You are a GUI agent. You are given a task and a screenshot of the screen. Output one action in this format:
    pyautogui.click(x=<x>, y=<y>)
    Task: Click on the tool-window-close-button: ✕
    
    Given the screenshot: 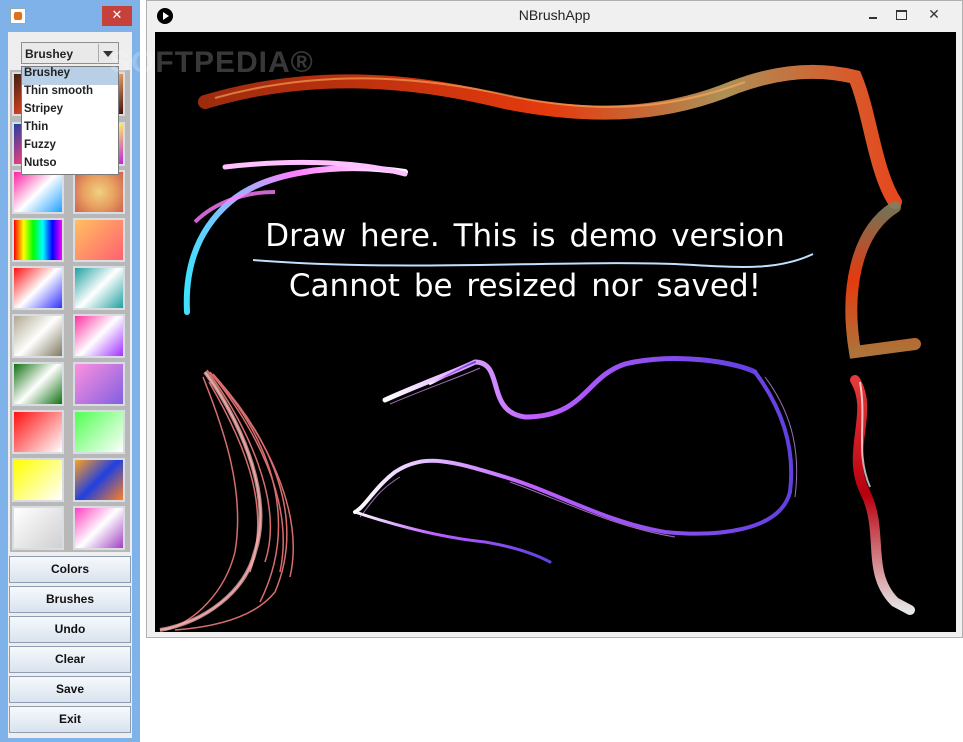 What is the action you would take?
    pyautogui.click(x=117, y=16)
    